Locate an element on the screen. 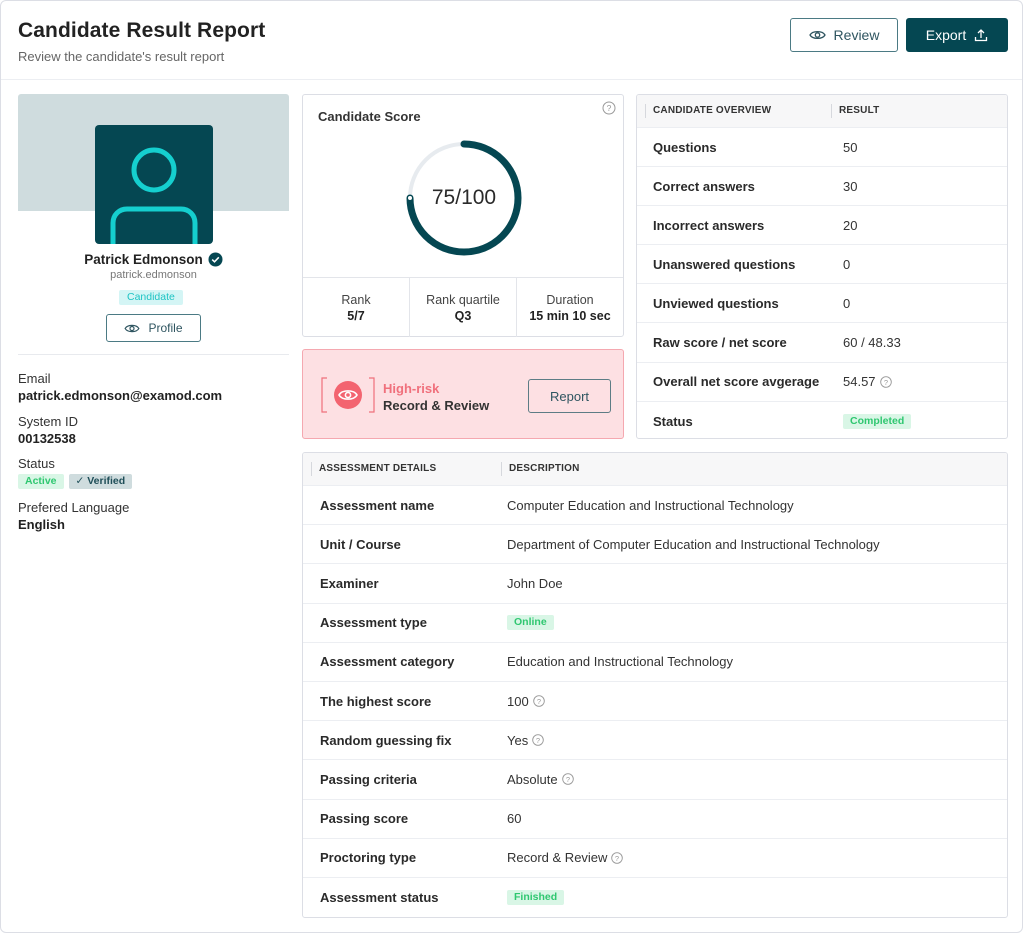  row-label: Examiner is located at coordinates (349, 583).